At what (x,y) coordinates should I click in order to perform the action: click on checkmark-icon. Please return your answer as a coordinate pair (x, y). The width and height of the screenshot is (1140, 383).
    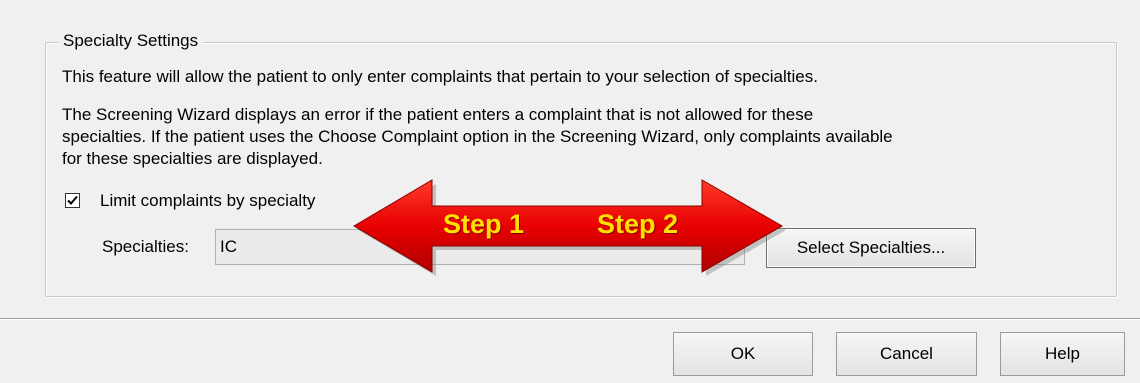
    Looking at the image, I should click on (72, 200).